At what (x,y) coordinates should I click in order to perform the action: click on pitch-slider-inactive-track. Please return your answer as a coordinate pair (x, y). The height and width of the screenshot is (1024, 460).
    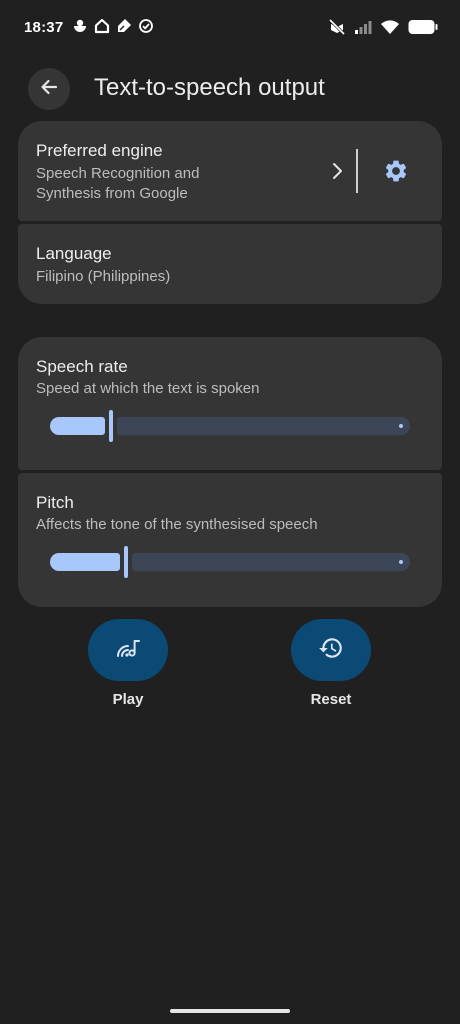
    Looking at the image, I should click on (271, 562).